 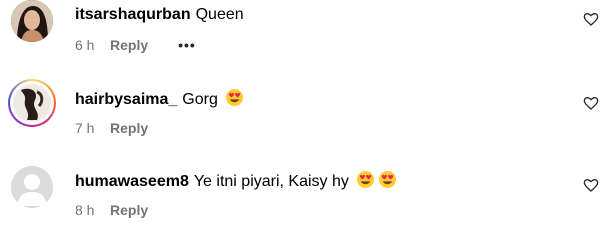 I want to click on comment-body: itsarshaqurban Queen, so click(x=159, y=15).